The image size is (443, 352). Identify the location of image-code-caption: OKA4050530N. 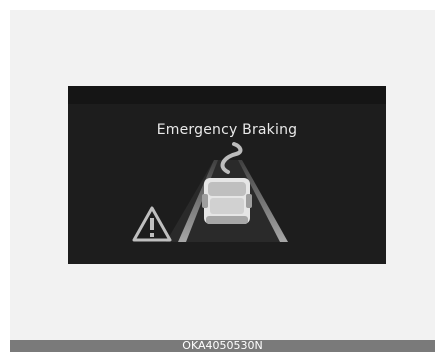
(222, 346).